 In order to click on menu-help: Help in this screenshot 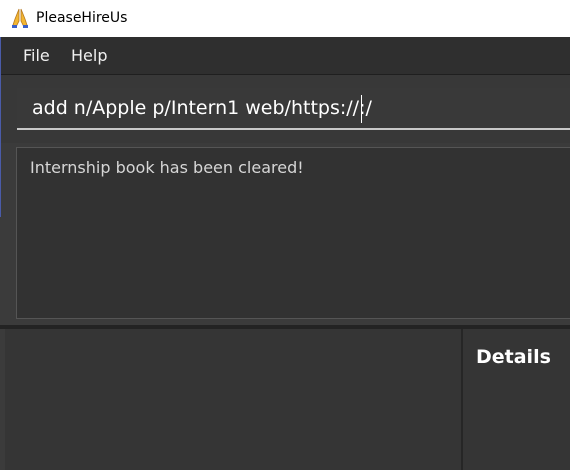, I will do `click(89, 55)`.